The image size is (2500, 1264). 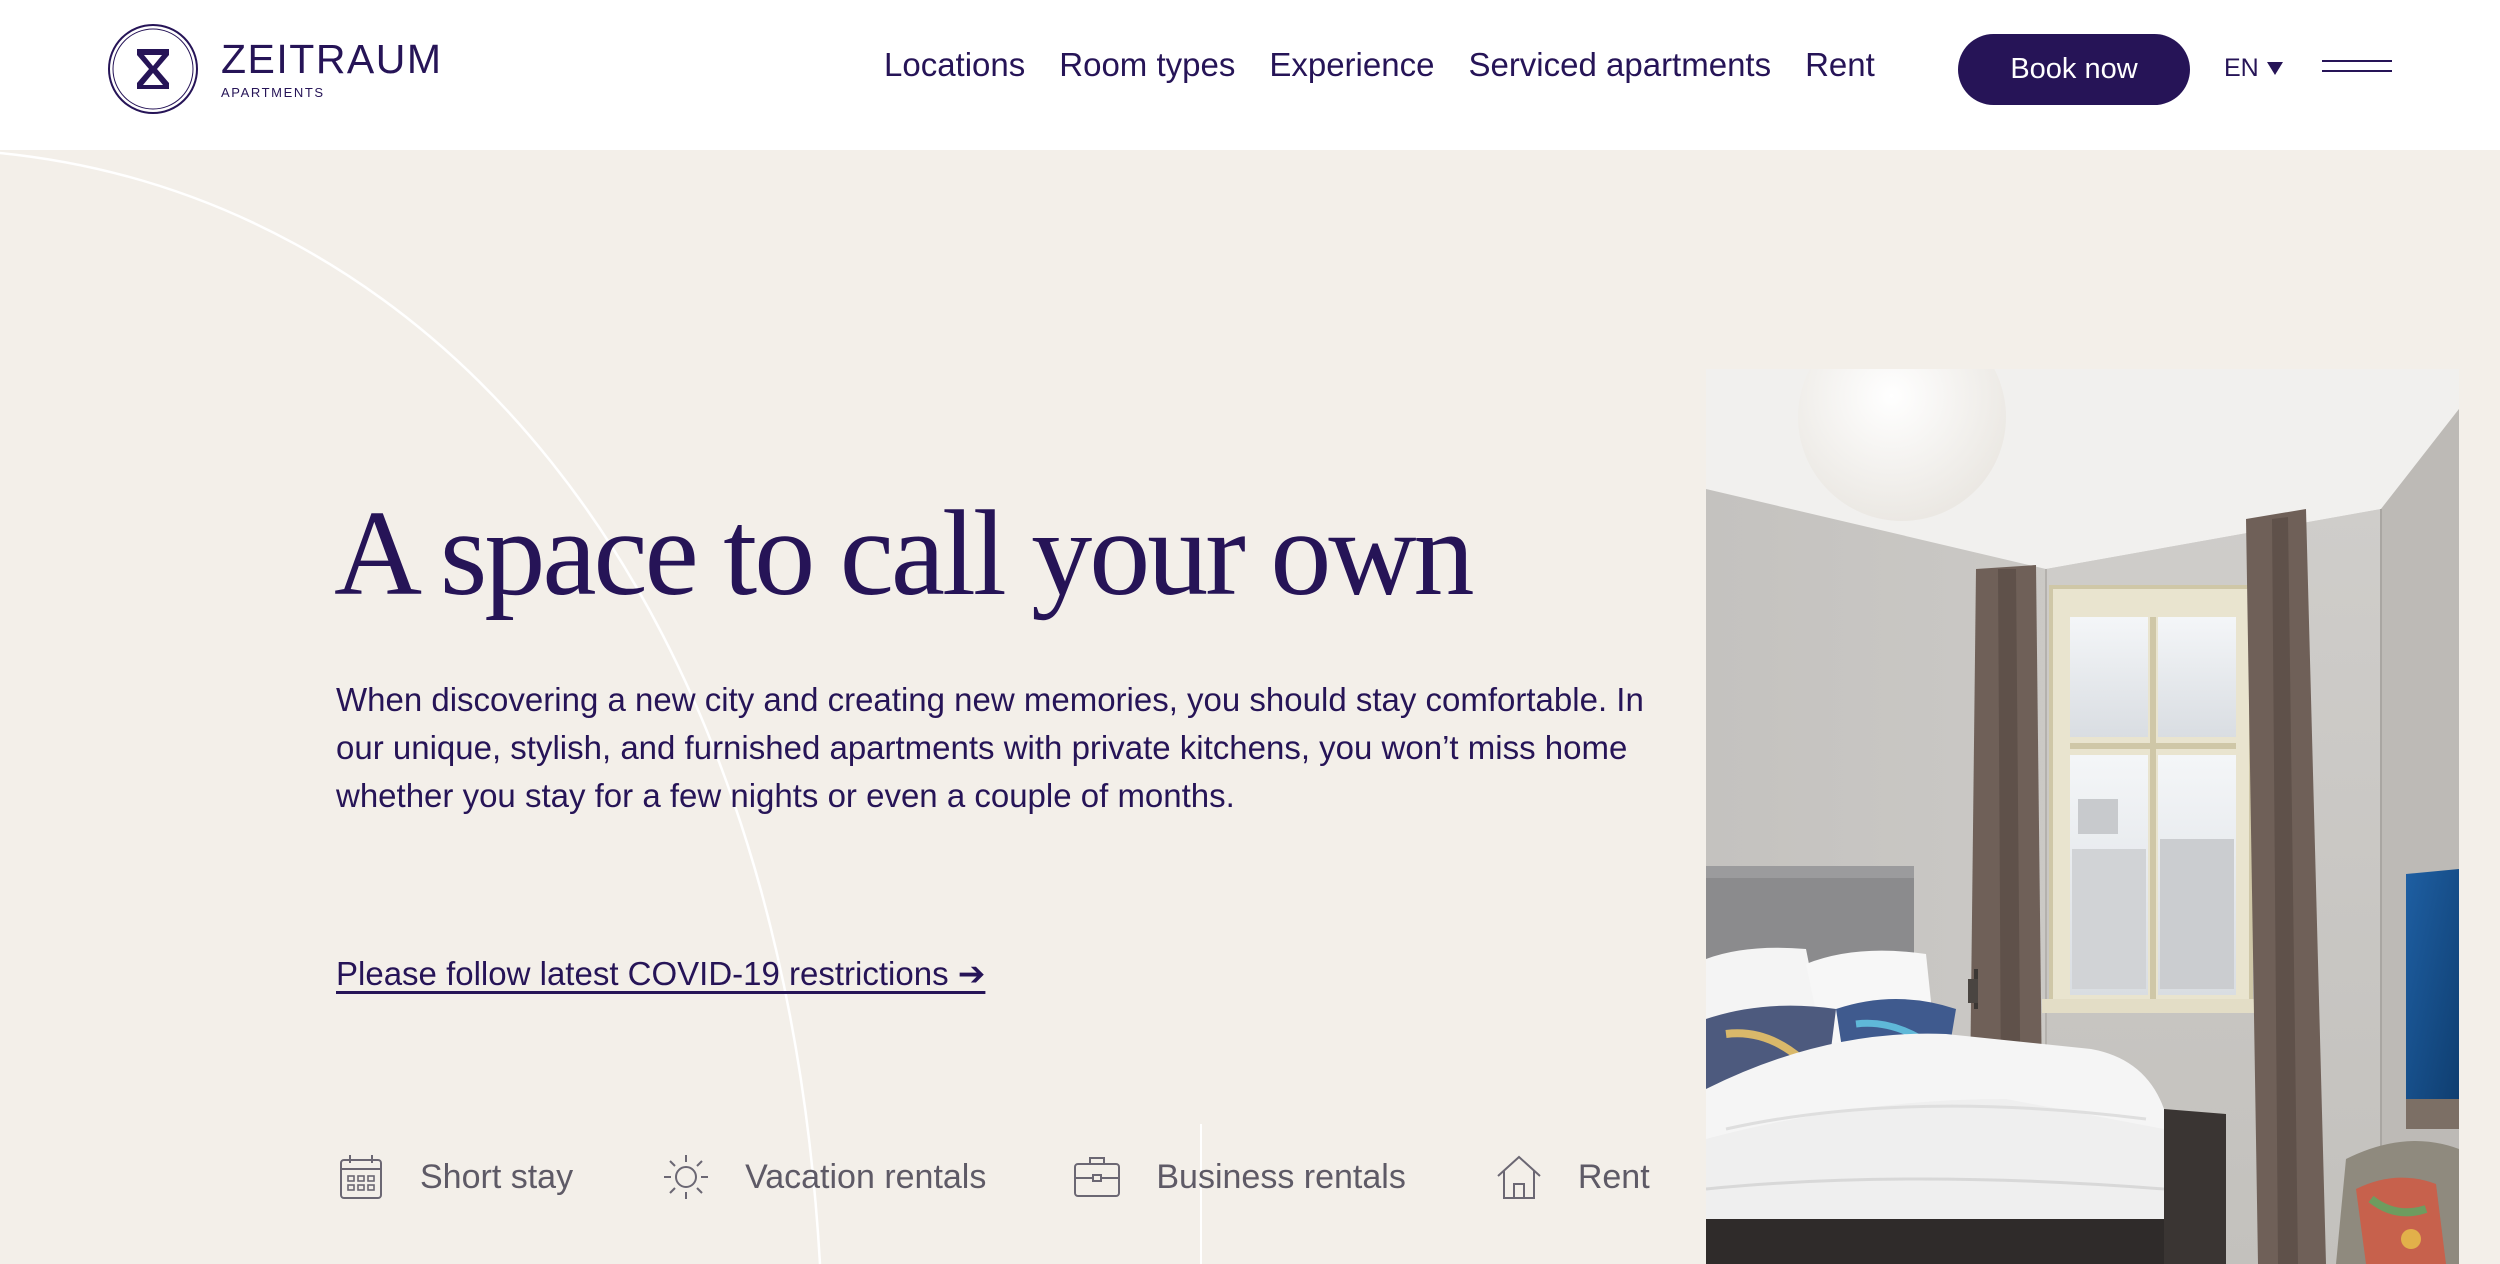 I want to click on nav-item-experience: Experience, so click(x=1351, y=65).